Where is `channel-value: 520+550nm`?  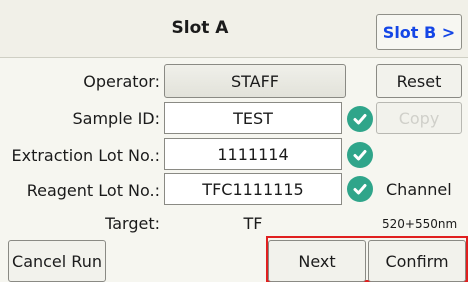
channel-value: 520+550nm is located at coordinates (420, 224).